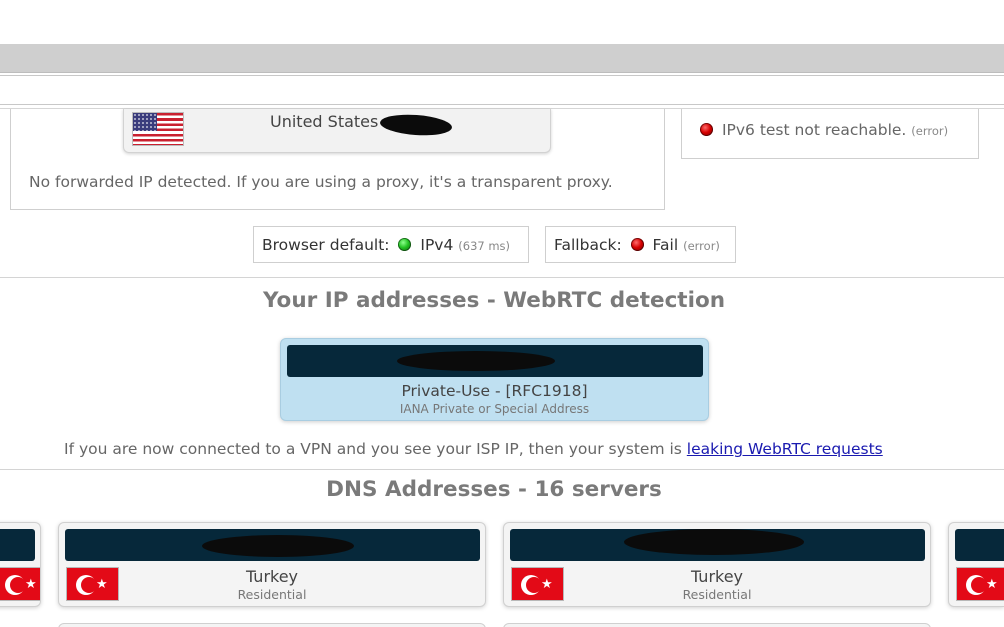 The image size is (1004, 627). I want to click on fallback-note: (error), so click(701, 246).